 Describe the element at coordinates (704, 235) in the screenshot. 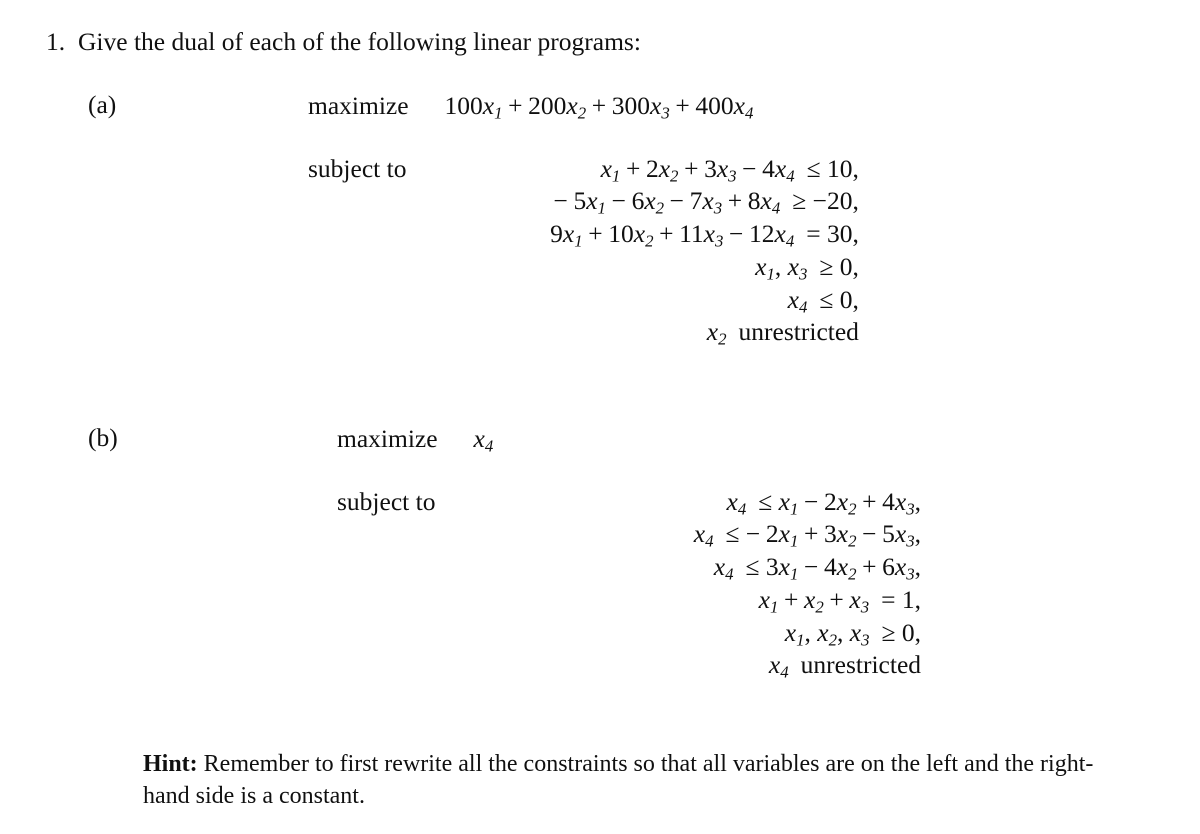

I see `lp-a-row-3: 9x1 +10x2 +11x3−12x4 = 30,` at that location.